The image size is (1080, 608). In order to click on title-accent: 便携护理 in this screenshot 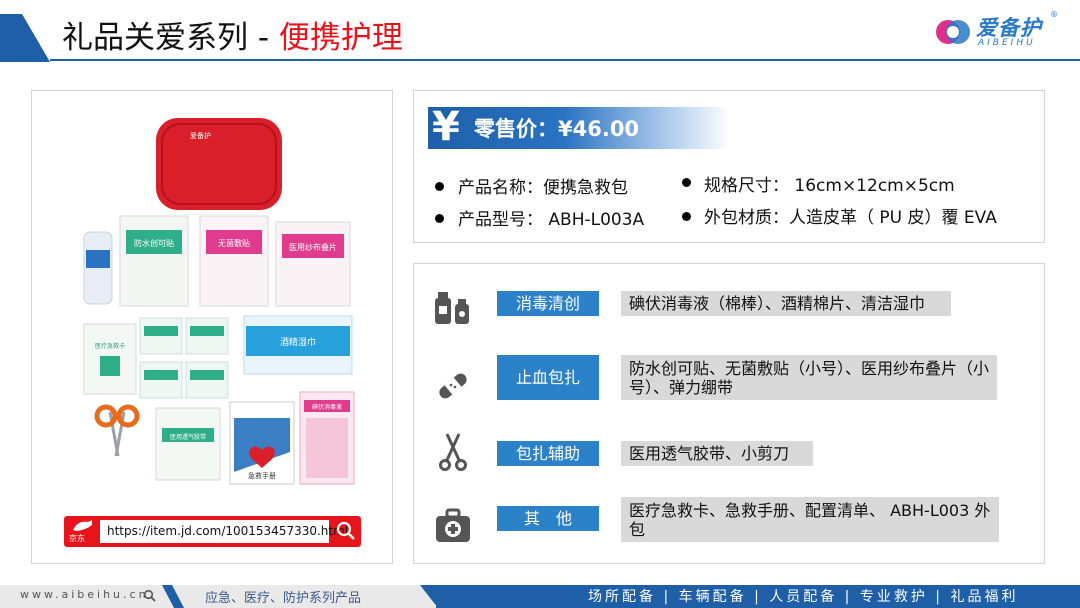, I will do `click(340, 38)`.